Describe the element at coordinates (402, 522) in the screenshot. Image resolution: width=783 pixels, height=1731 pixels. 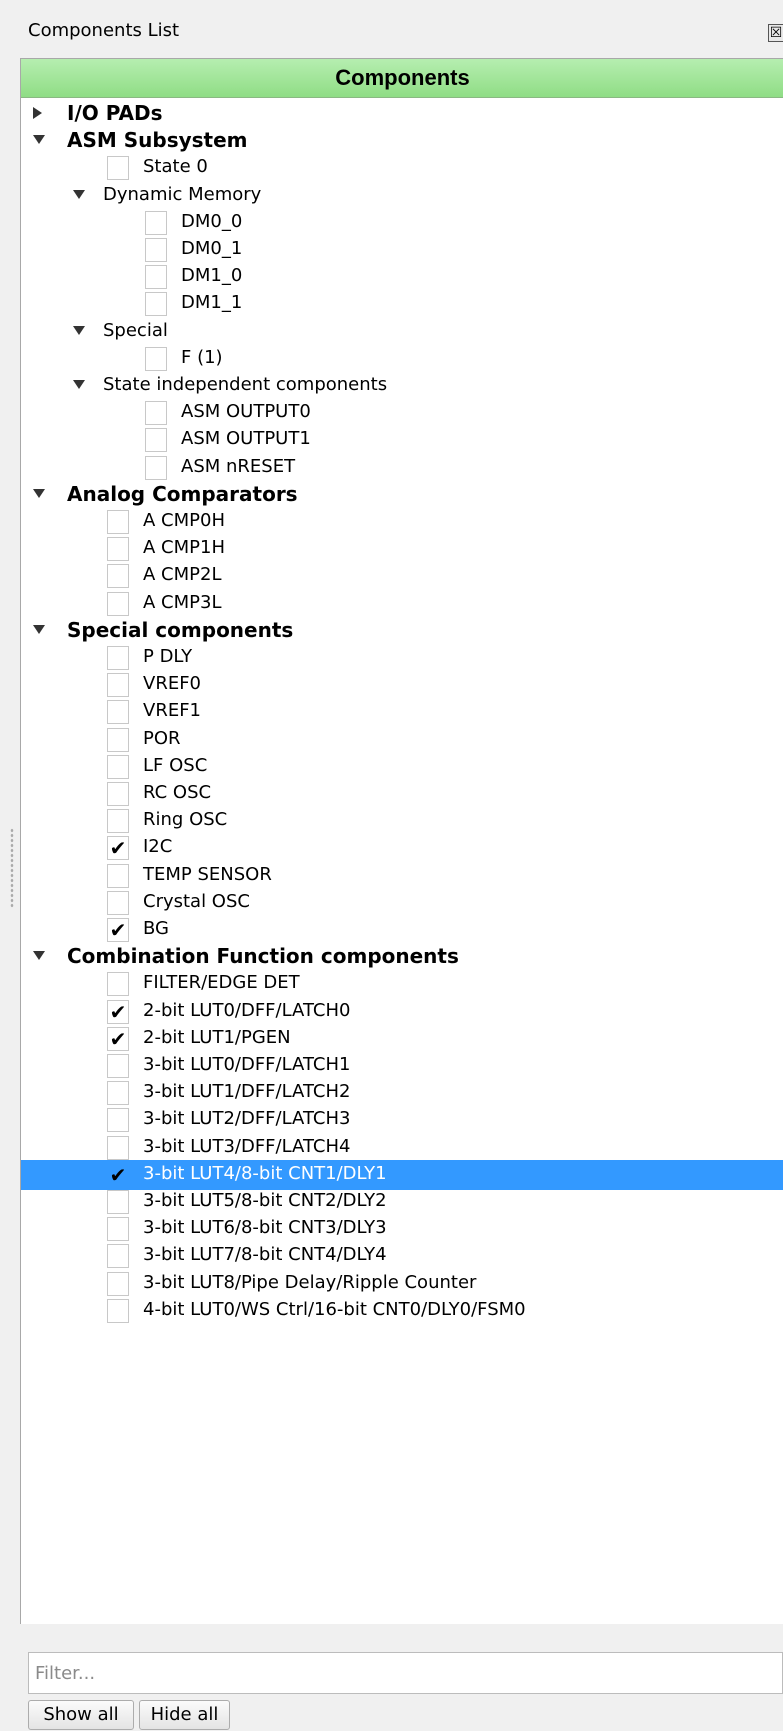
I see `tree-item: A CMP0H` at that location.